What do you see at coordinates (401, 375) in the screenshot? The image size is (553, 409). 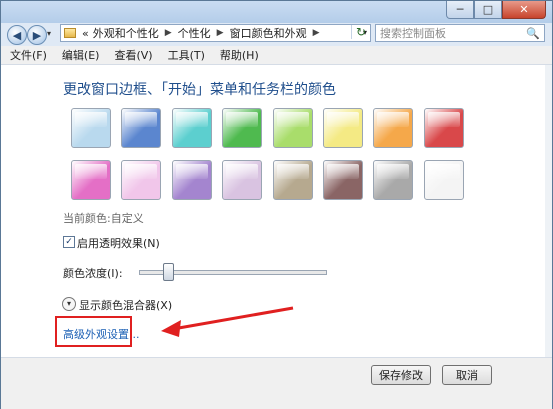 I see `save-button: 保存修改` at bounding box center [401, 375].